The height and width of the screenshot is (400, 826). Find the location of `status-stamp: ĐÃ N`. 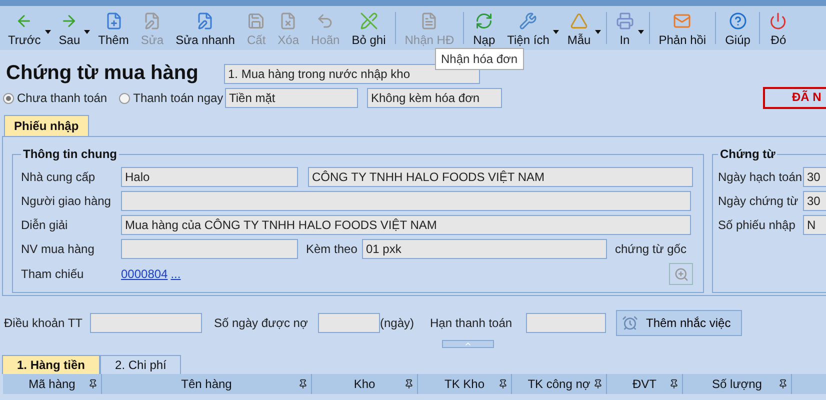

status-stamp: ĐÃ N is located at coordinates (794, 98).